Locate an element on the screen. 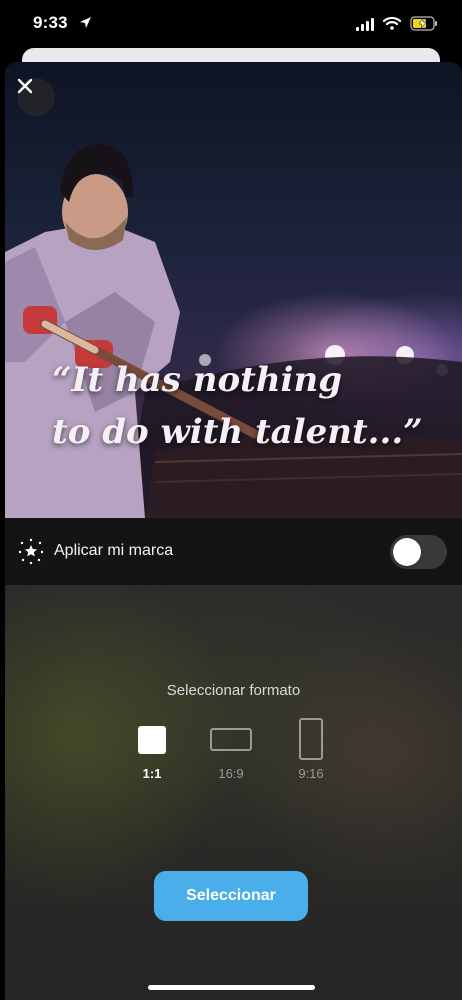  apply-brand-toggle is located at coordinates (418, 552).